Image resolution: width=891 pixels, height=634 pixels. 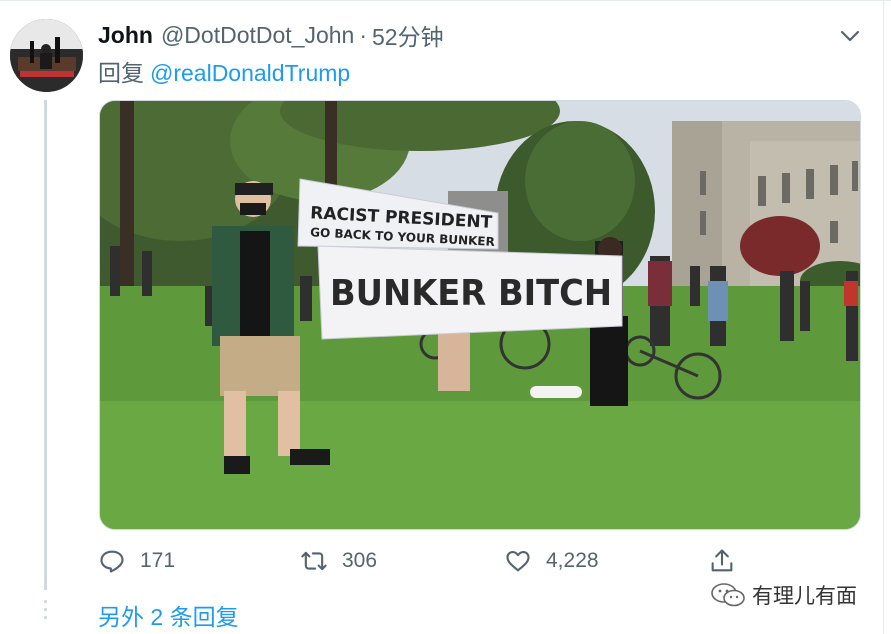 I want to click on display-name: John, so click(x=125, y=35).